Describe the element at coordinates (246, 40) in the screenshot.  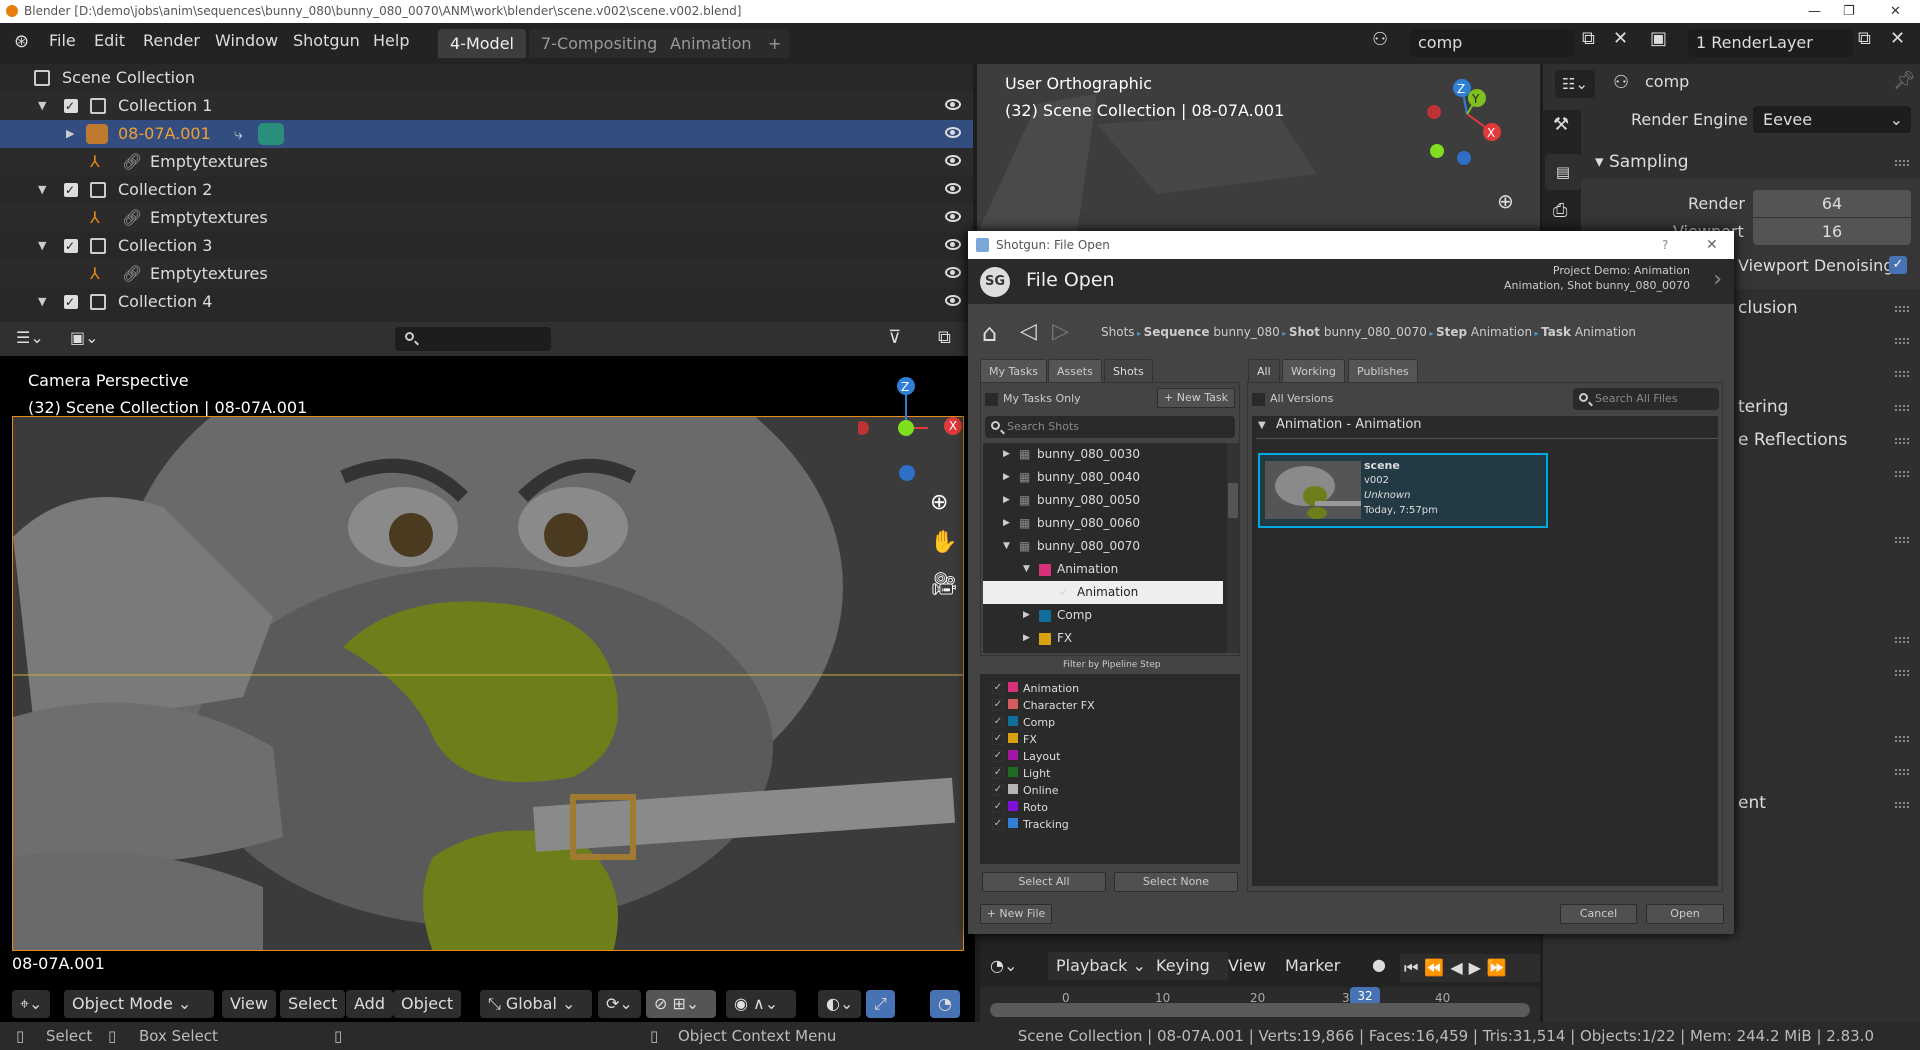
I see `menu-window: Window` at that location.